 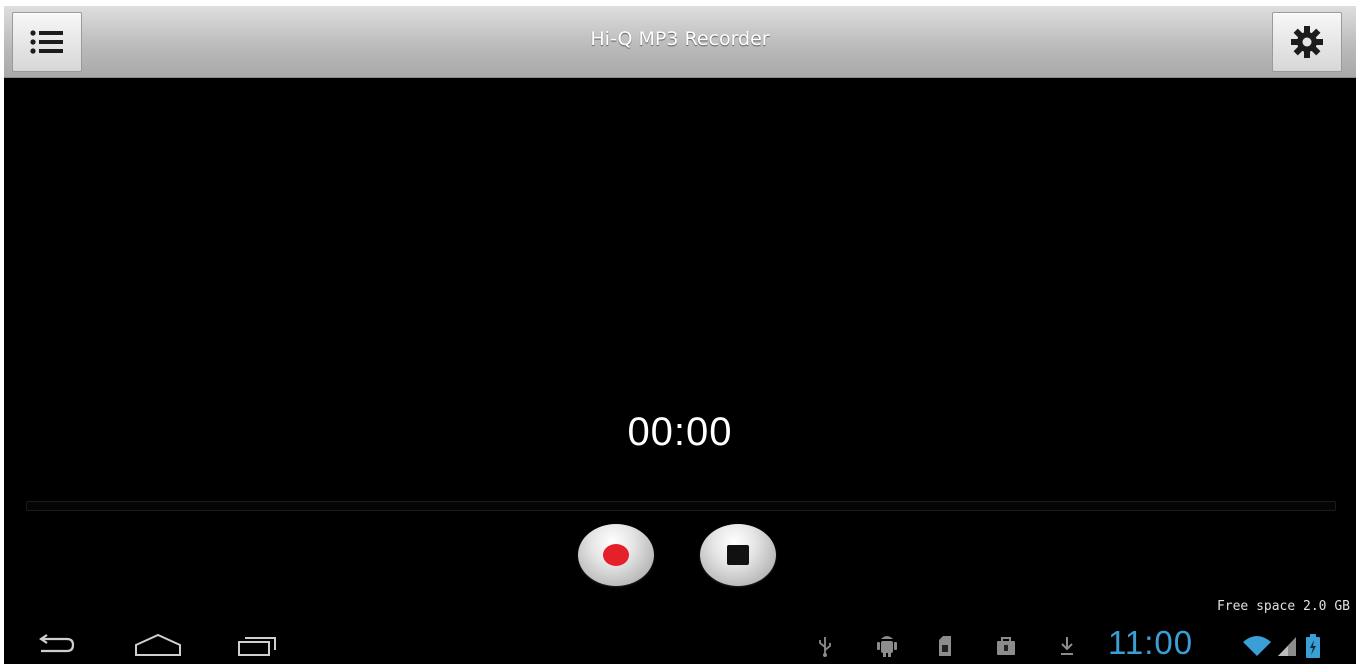 What do you see at coordinates (680, 432) in the screenshot?
I see `recording-timer: 00:00` at bounding box center [680, 432].